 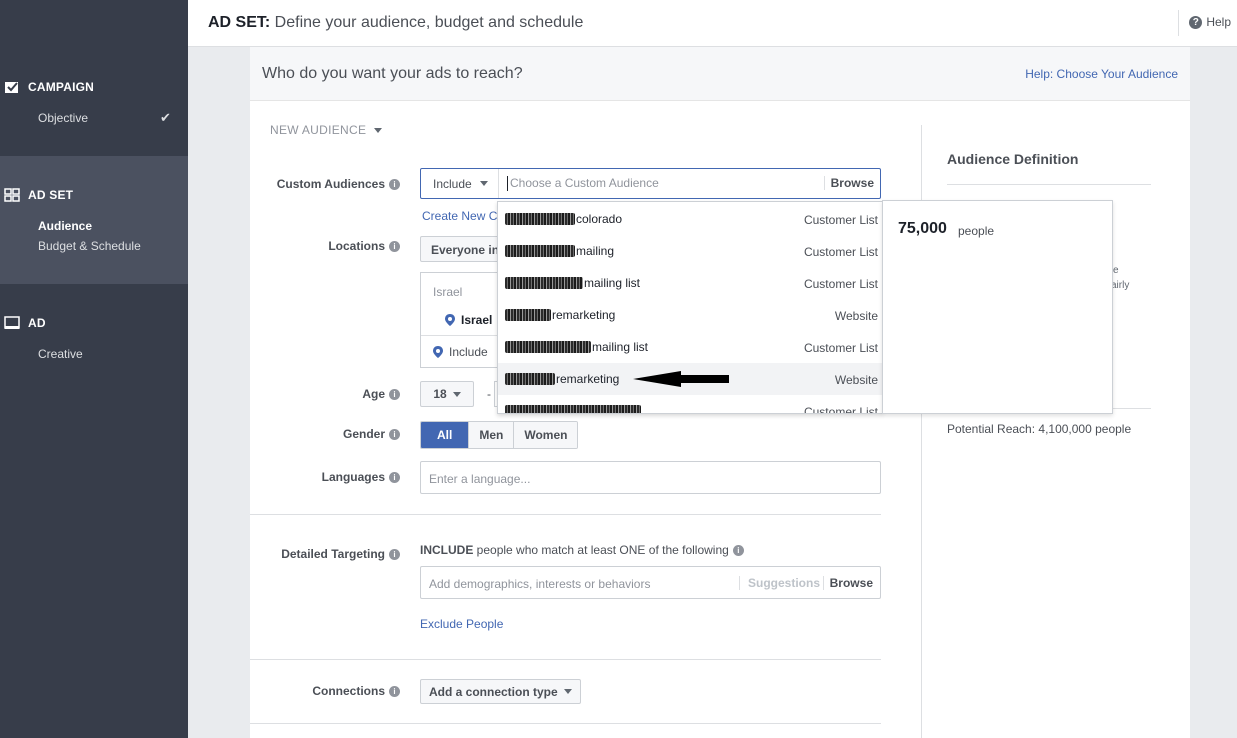 I want to click on detailed-targeting-placeholder: Add demographics, interests or behaviors, so click(x=540, y=584).